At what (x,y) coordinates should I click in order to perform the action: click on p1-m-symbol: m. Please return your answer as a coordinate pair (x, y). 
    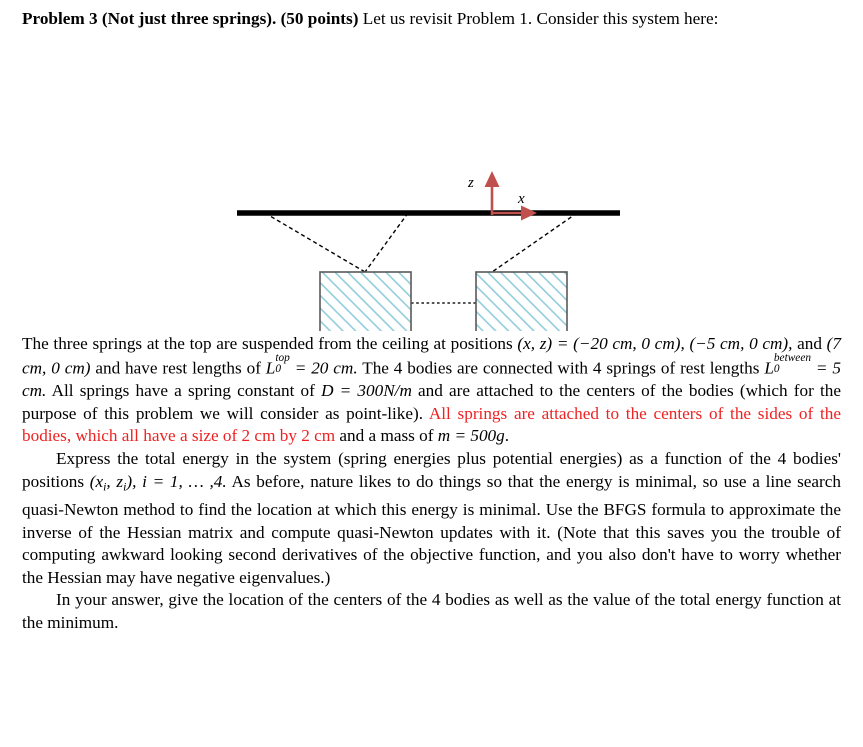
    Looking at the image, I should click on (444, 436).